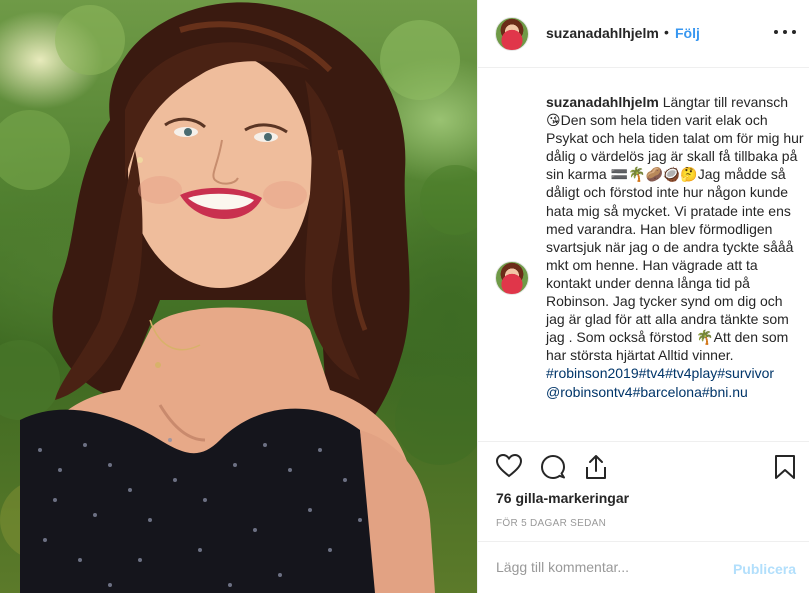  Describe the element at coordinates (764, 569) in the screenshot. I see `post-comment-button: Publicera` at that location.